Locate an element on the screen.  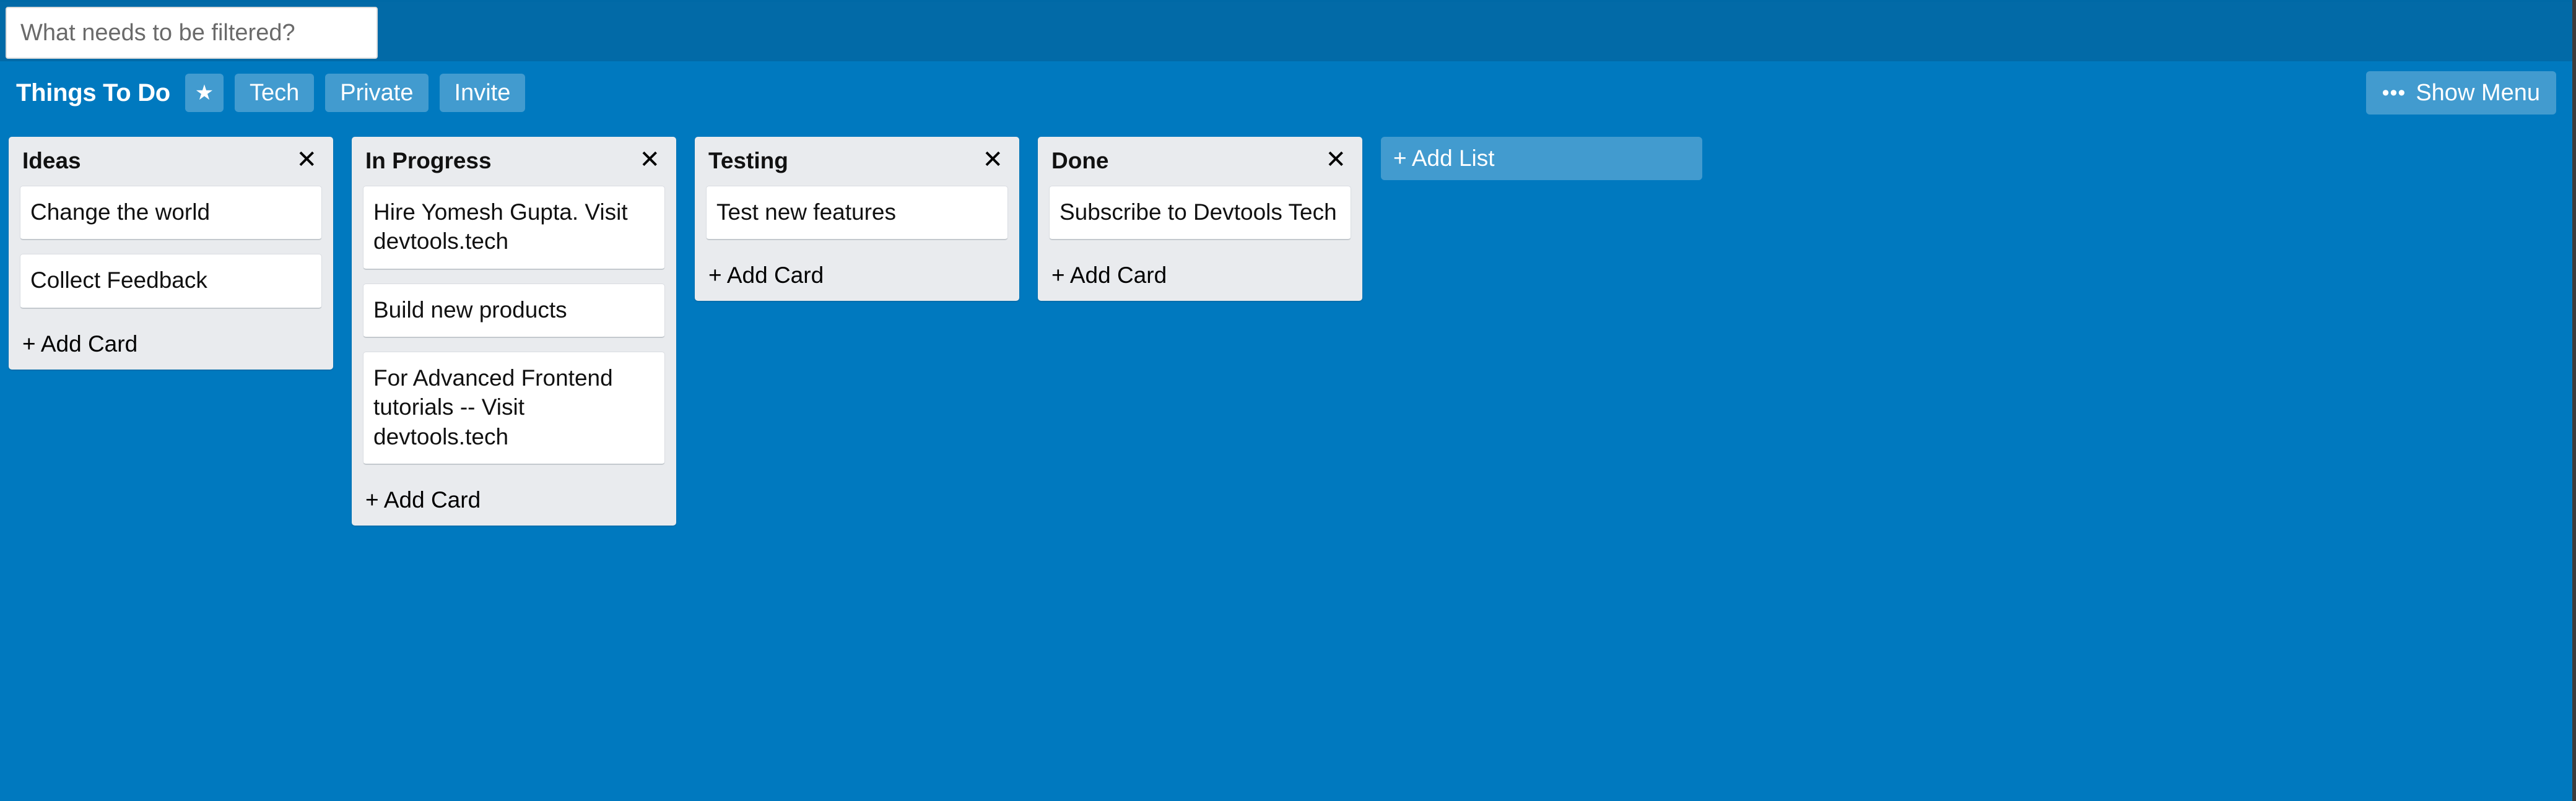
list-title: In Progress is located at coordinates (428, 160).